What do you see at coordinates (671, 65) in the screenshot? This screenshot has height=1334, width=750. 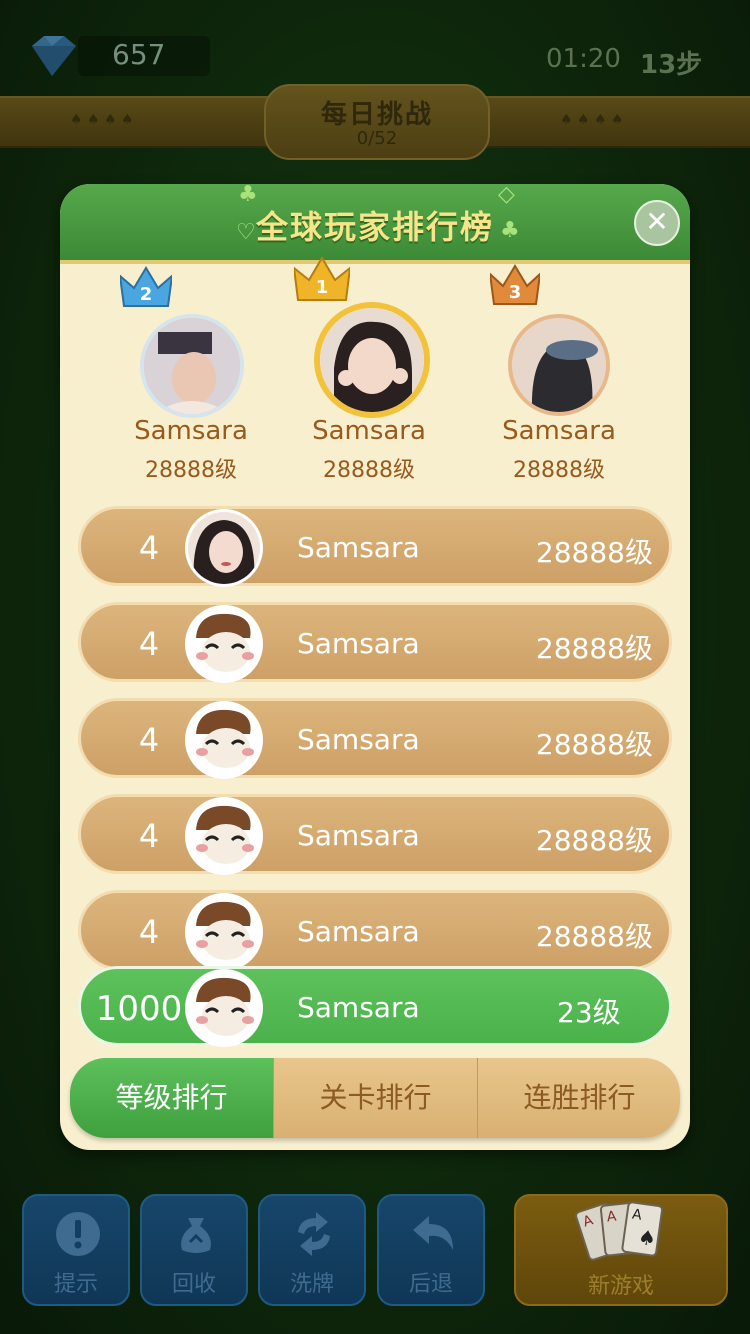 I see `step-count: 13步` at bounding box center [671, 65].